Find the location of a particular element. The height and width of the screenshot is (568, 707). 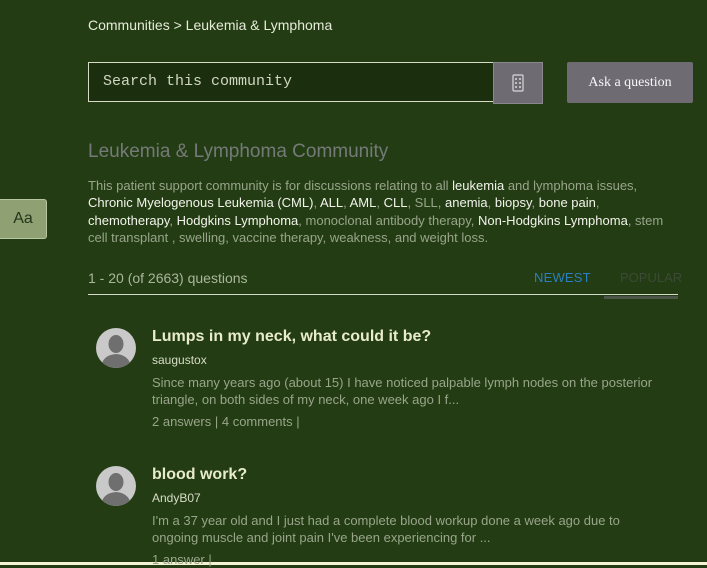

topic-link: bone pain is located at coordinates (567, 202).